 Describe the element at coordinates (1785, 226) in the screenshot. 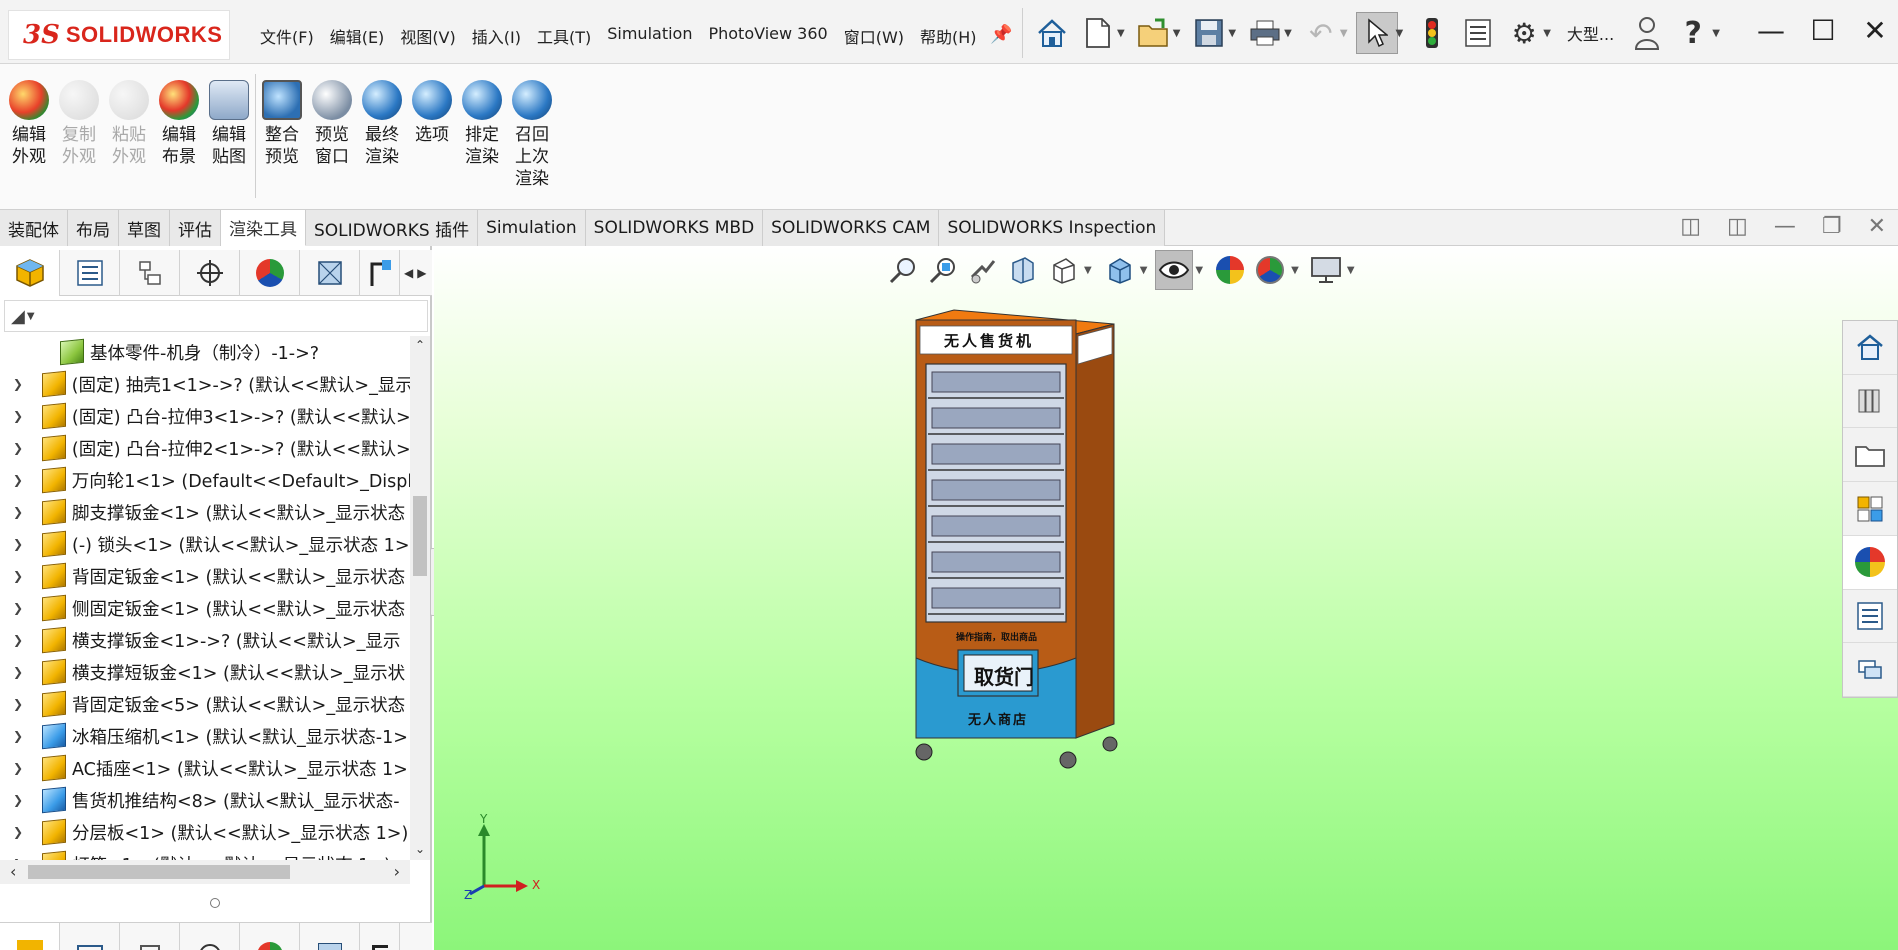

I see `doc-minimize-icon: —` at that location.